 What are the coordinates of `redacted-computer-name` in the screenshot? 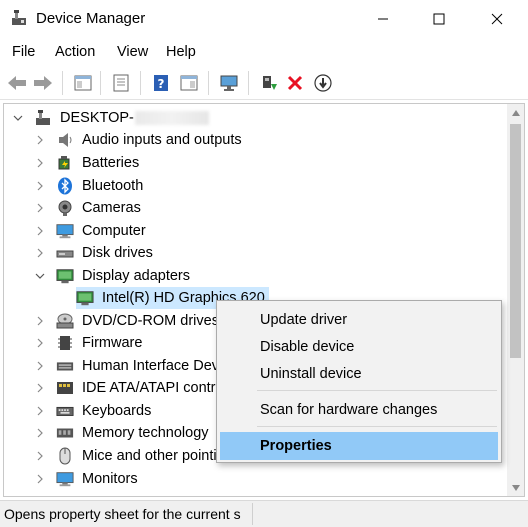 It's located at (171, 118).